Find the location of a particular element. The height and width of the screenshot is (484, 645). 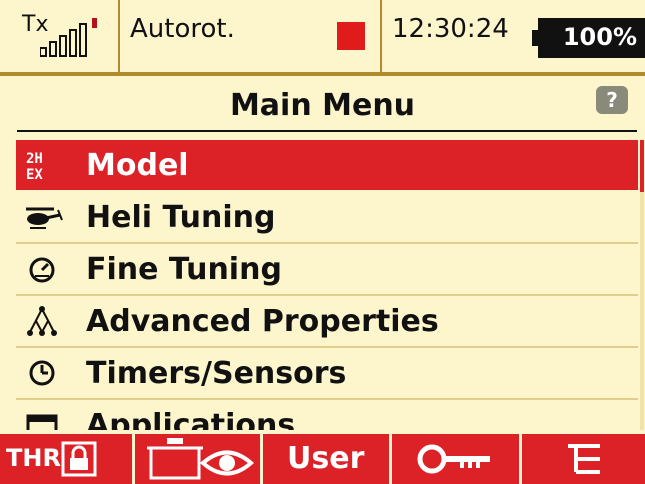

function-bar: THR User is located at coordinates (322, 459).